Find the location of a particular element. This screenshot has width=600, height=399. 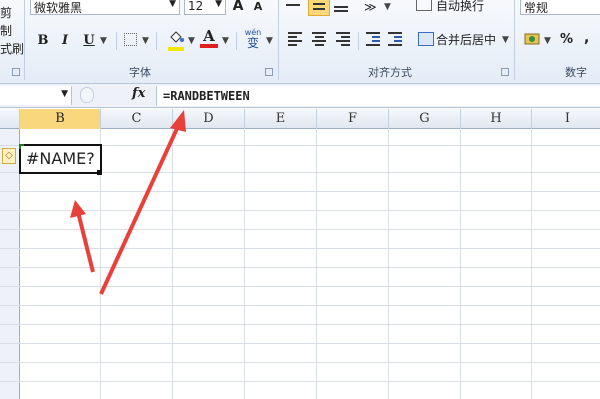

arrow-to-formula is located at coordinates (140, 208).